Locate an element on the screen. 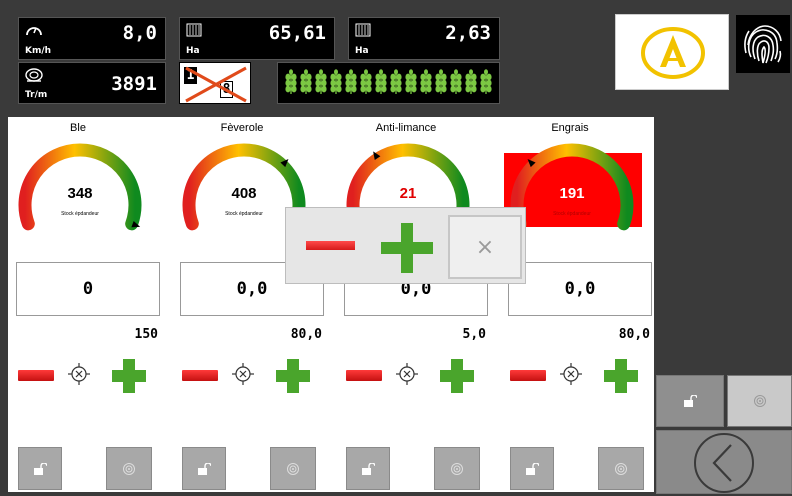 The width and height of the screenshot is (792, 496). stock-value: 191 is located at coordinates (572, 193).